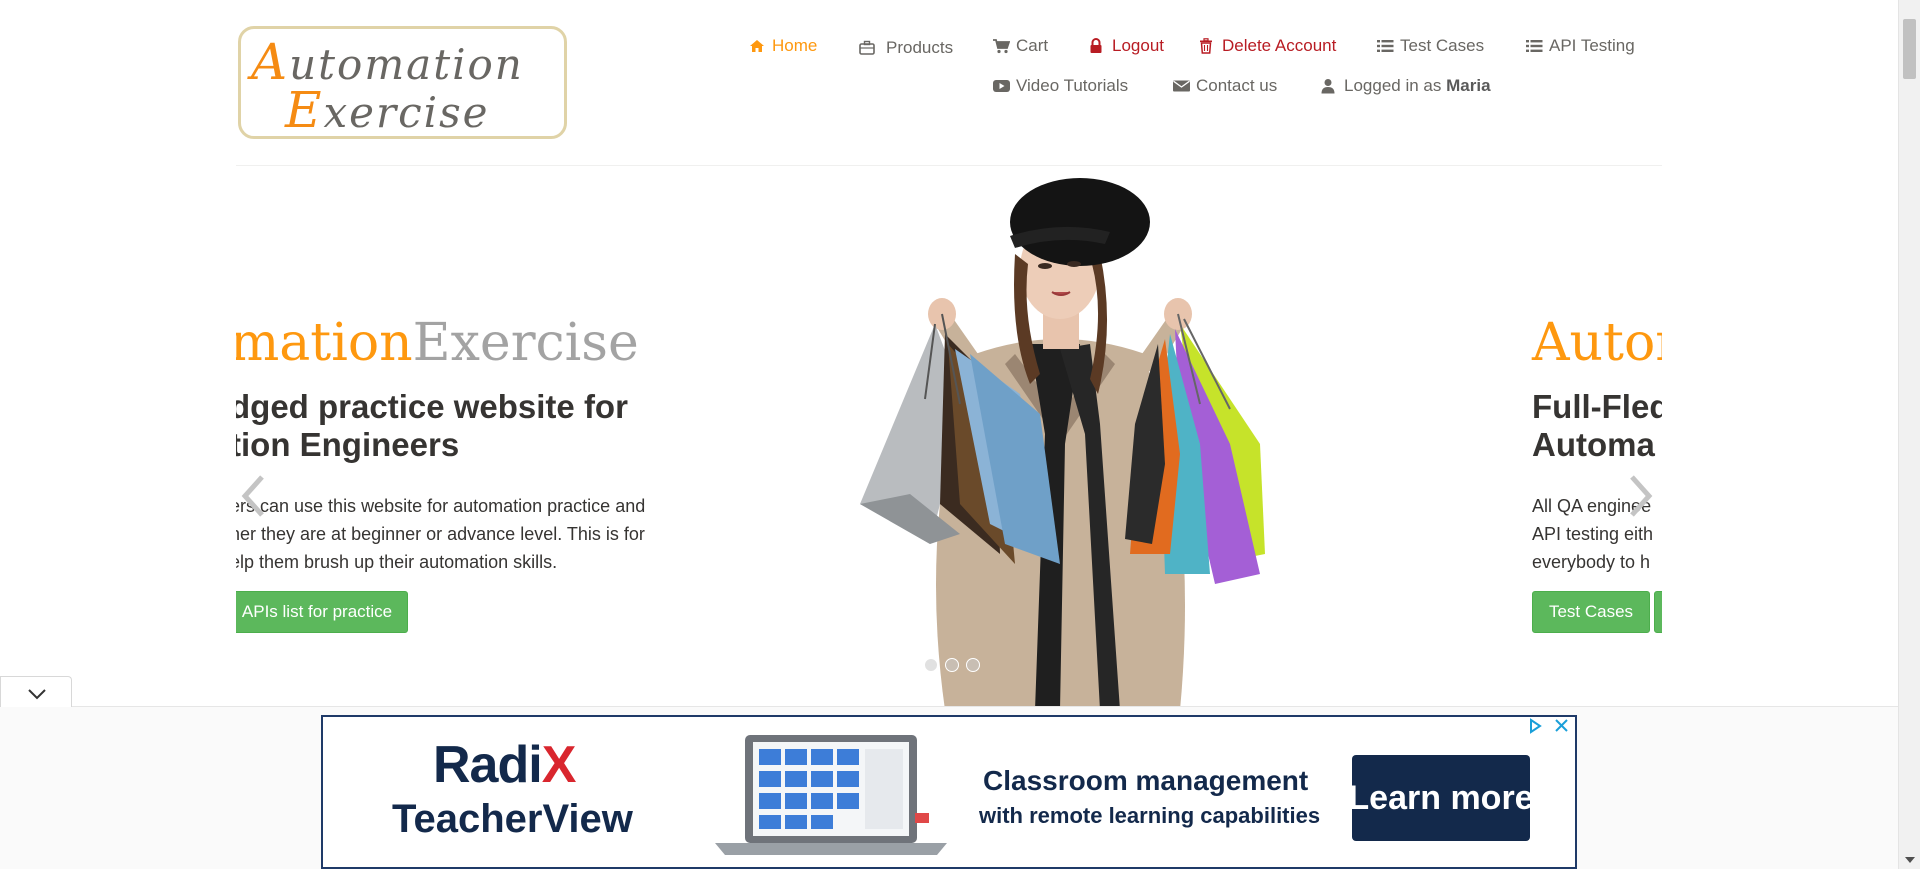  I want to click on nav-cart-label: Cart, so click(1032, 45).